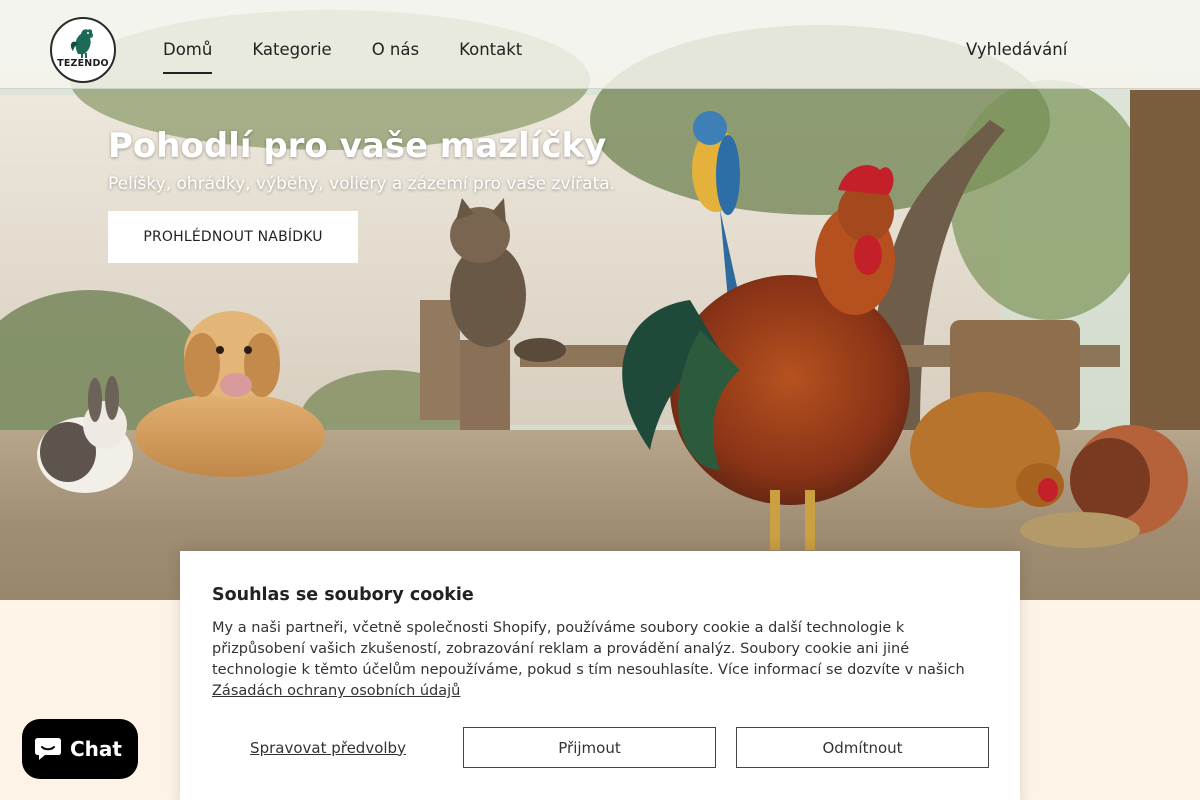  I want to click on main-nav: Domů Kategorie O nás Kontakt, so click(362, 56).